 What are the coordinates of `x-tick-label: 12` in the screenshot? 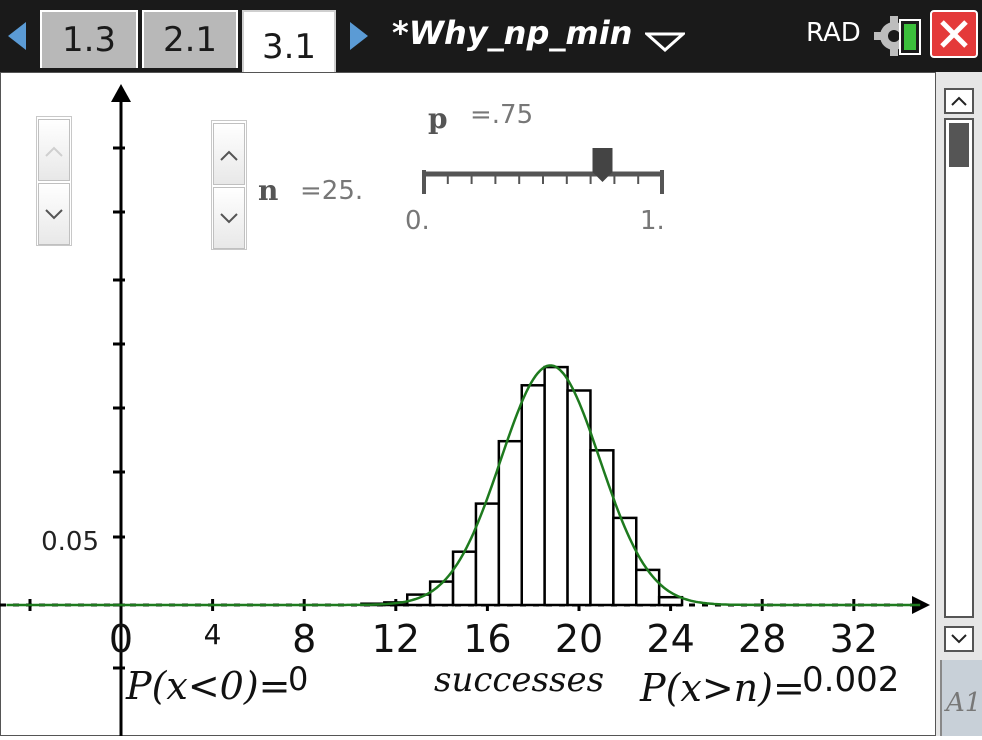 It's located at (396, 639).